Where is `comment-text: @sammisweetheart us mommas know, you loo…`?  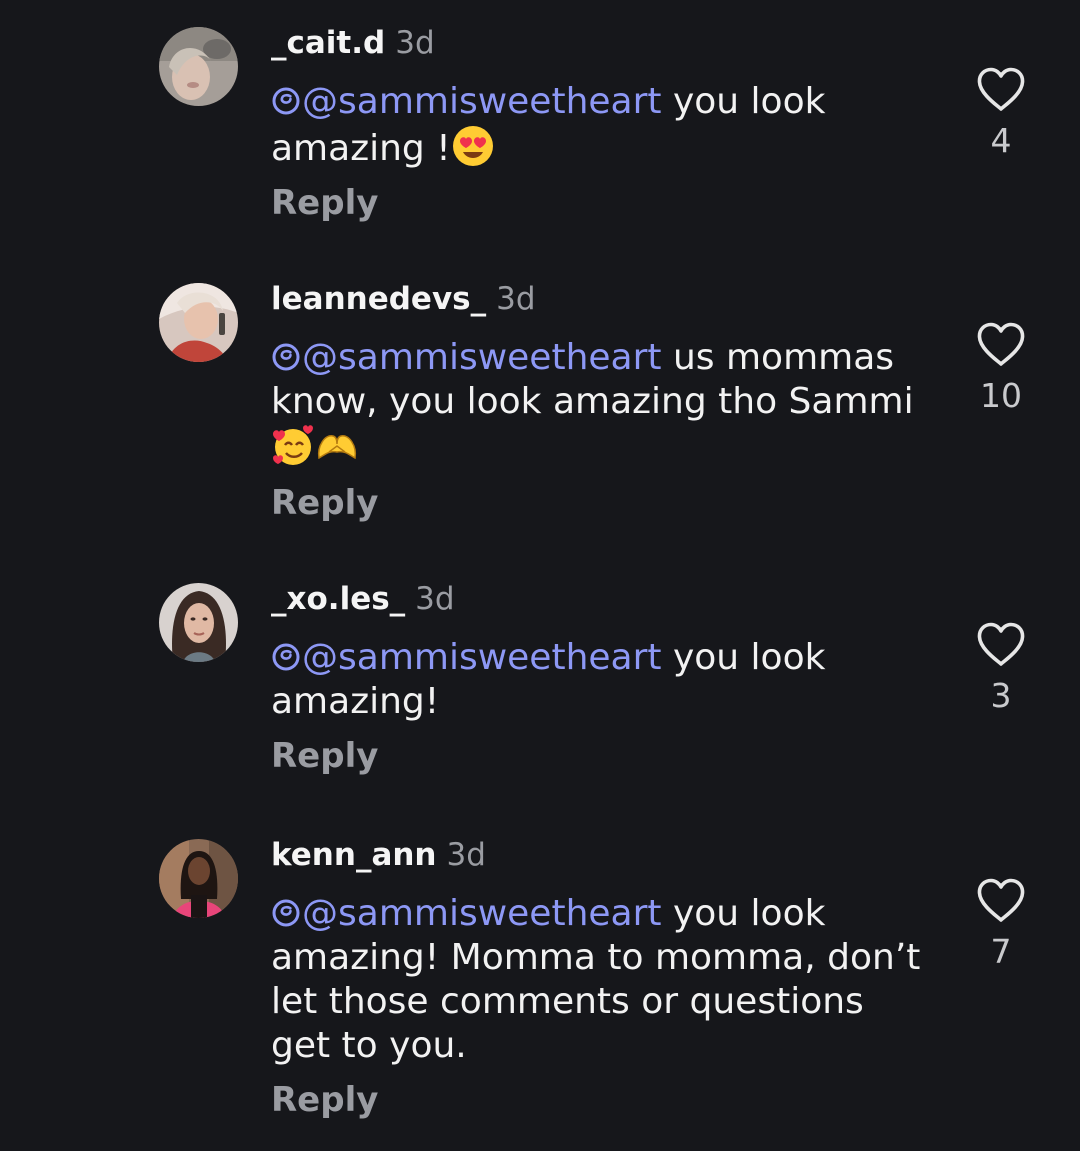
comment-text: @sammisweetheart us mommas know, you loo… is located at coordinates (596, 403).